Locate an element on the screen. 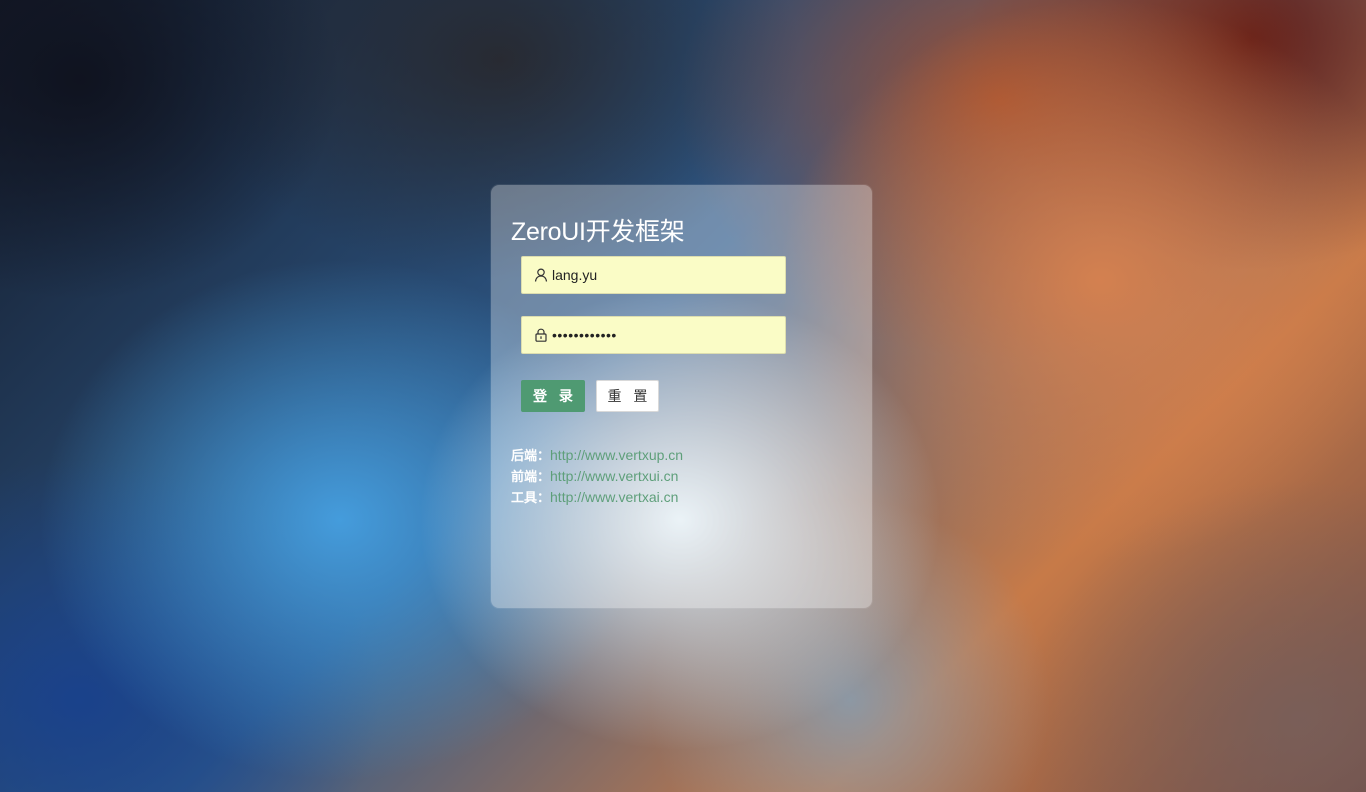 Image resolution: width=1366 pixels, height=792 pixels. link-row-backend: 后端：http://www.vertxup.cn is located at coordinates (597, 455).